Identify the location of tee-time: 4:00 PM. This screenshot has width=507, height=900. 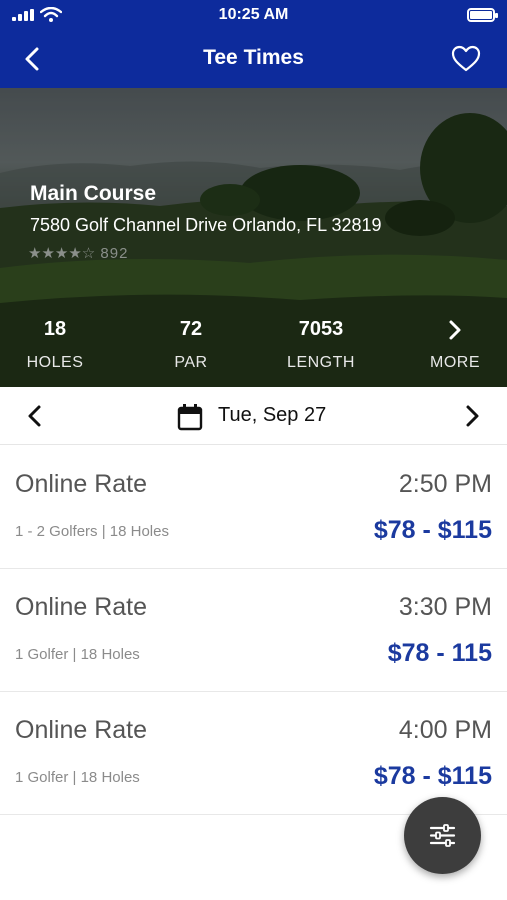
(445, 730).